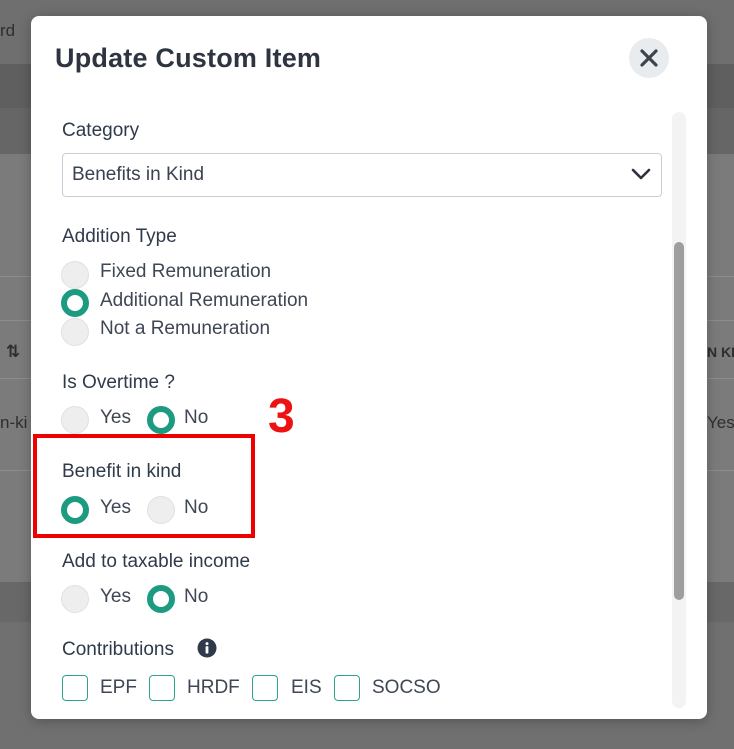  Describe the element at coordinates (118, 687) in the screenshot. I see `epf-label: EPF` at that location.